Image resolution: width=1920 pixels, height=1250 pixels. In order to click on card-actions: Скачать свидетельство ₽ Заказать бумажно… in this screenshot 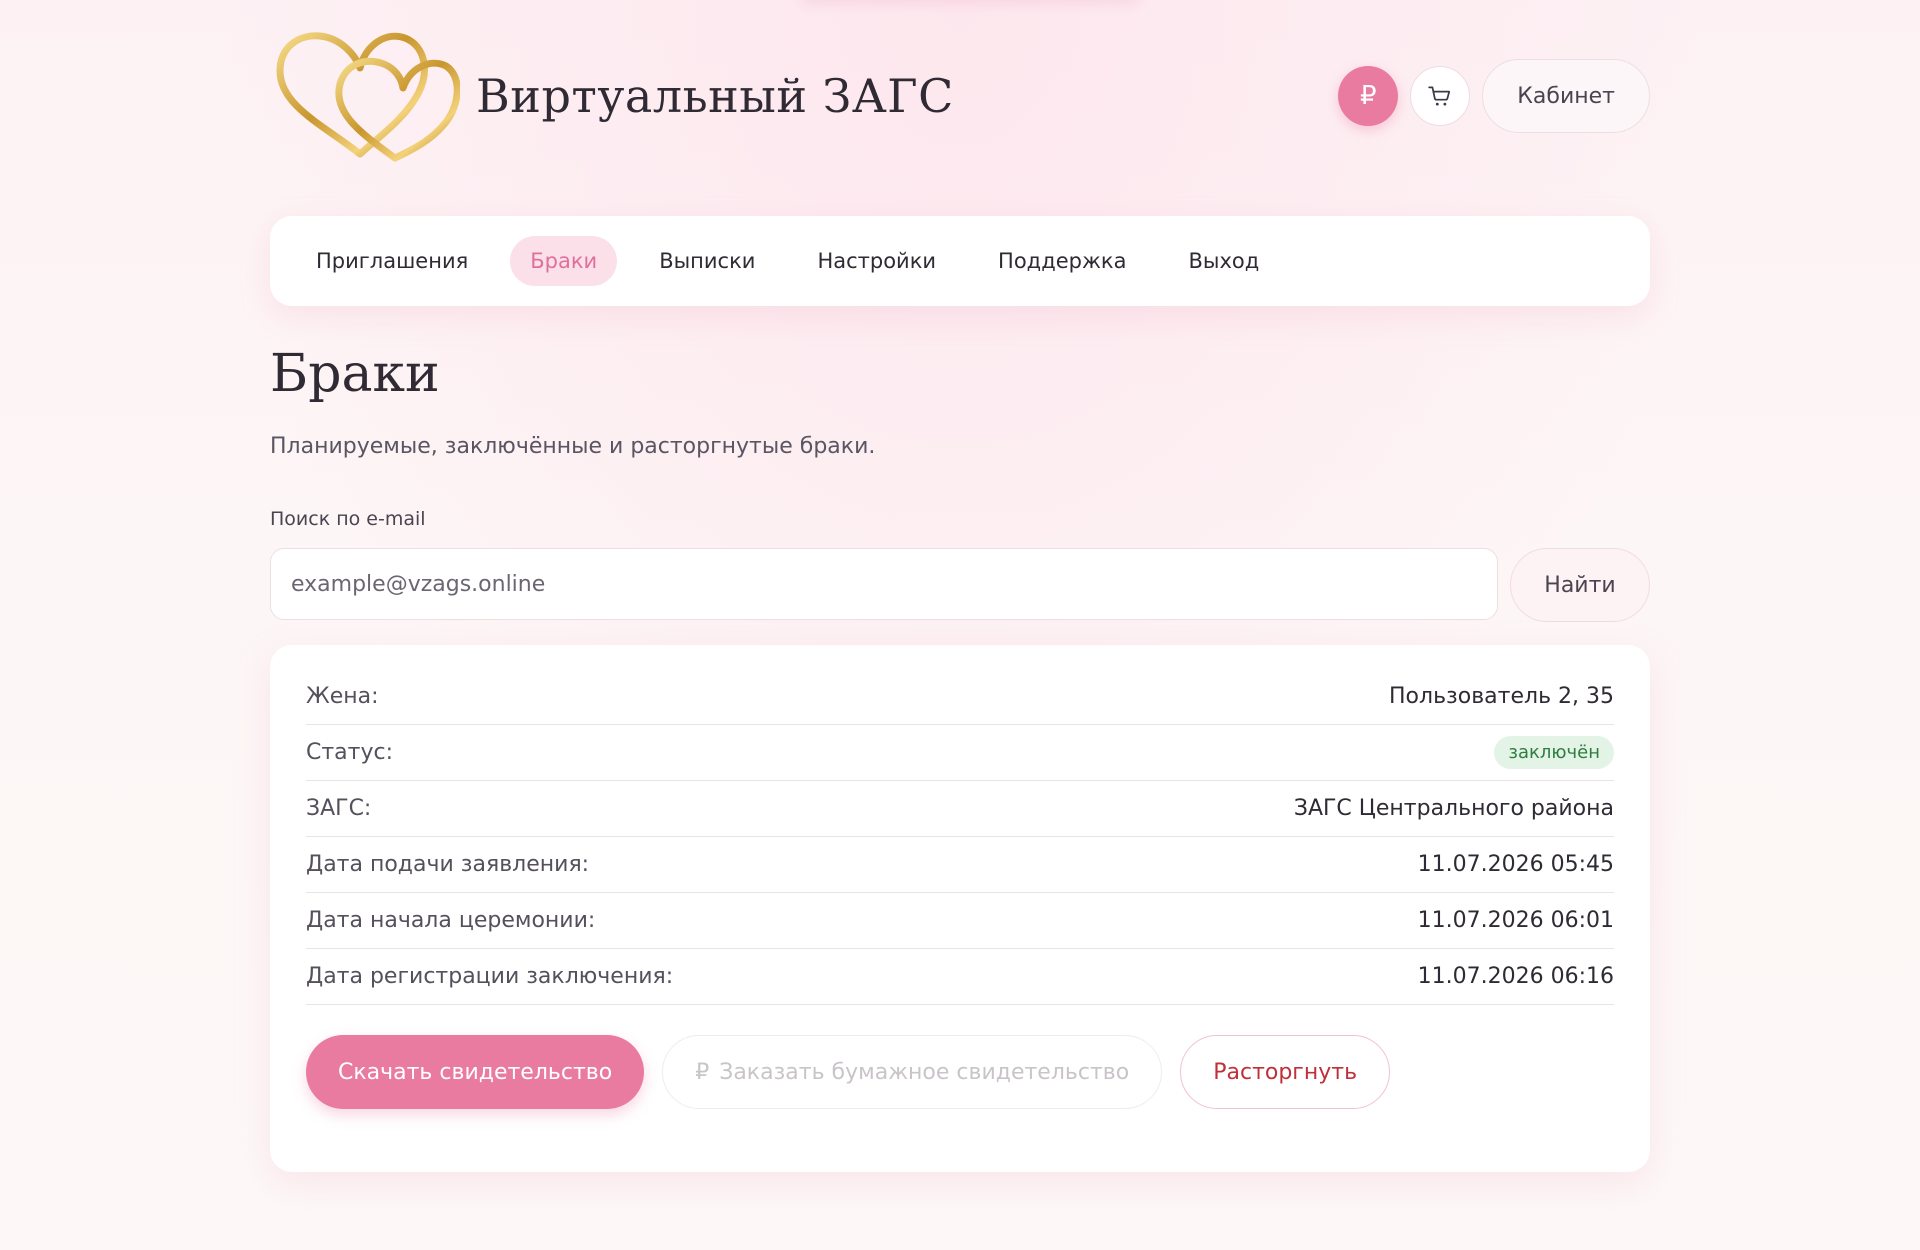, I will do `click(960, 1072)`.